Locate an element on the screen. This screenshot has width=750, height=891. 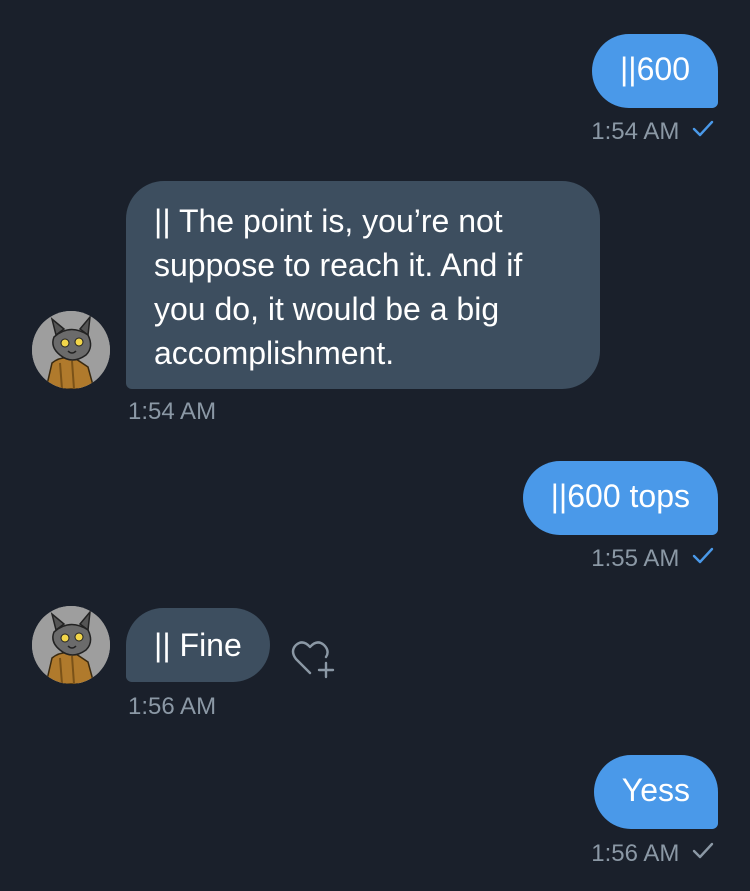
heart-plus-icon is located at coordinates (313, 660).